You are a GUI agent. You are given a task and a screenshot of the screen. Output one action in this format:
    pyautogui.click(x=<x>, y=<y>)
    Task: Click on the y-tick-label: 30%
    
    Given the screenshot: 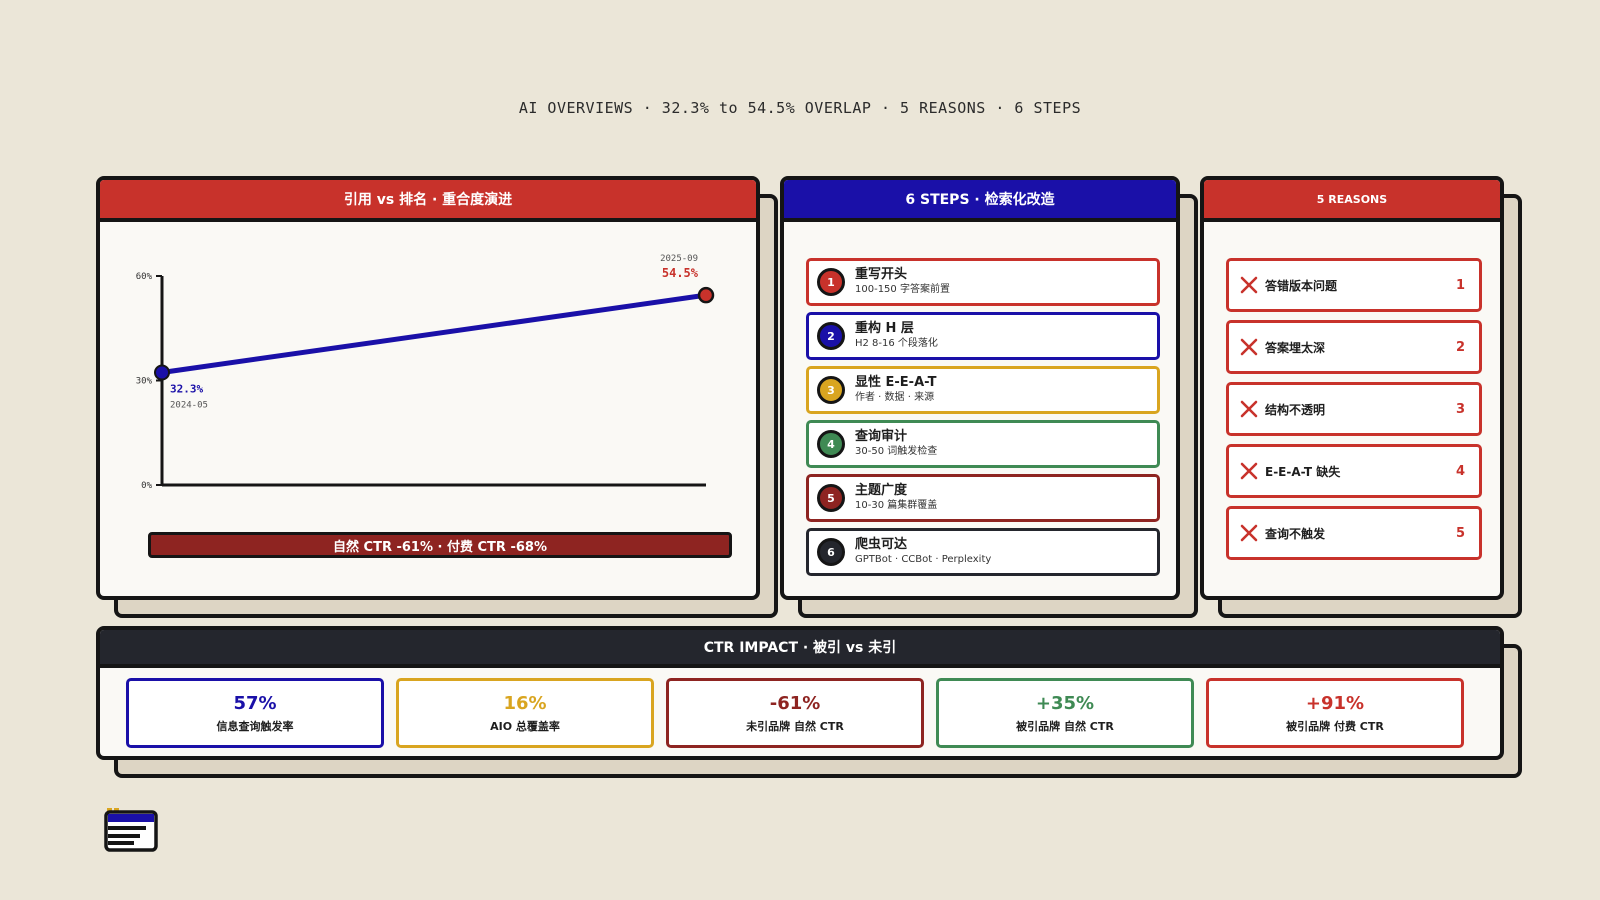 What is the action you would take?
    pyautogui.click(x=144, y=382)
    